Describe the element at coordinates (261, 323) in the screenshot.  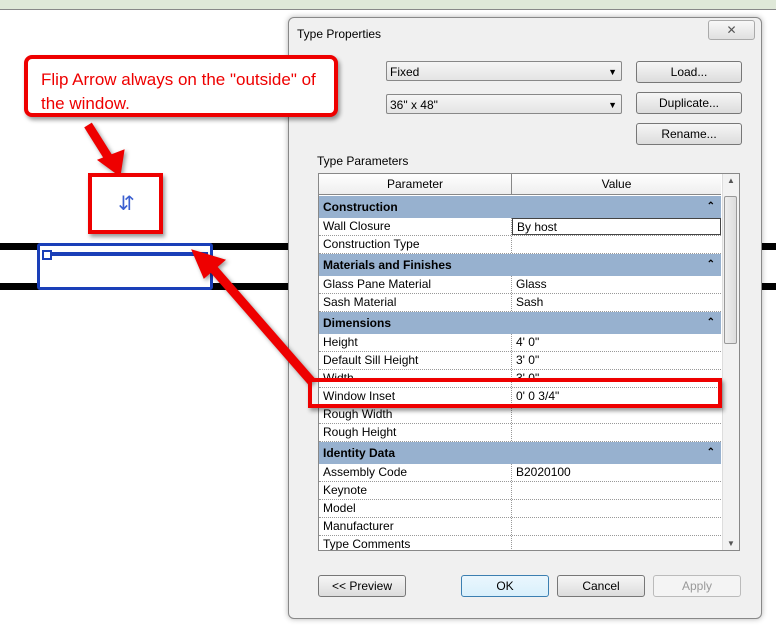
I see `arrow-to-window` at that location.